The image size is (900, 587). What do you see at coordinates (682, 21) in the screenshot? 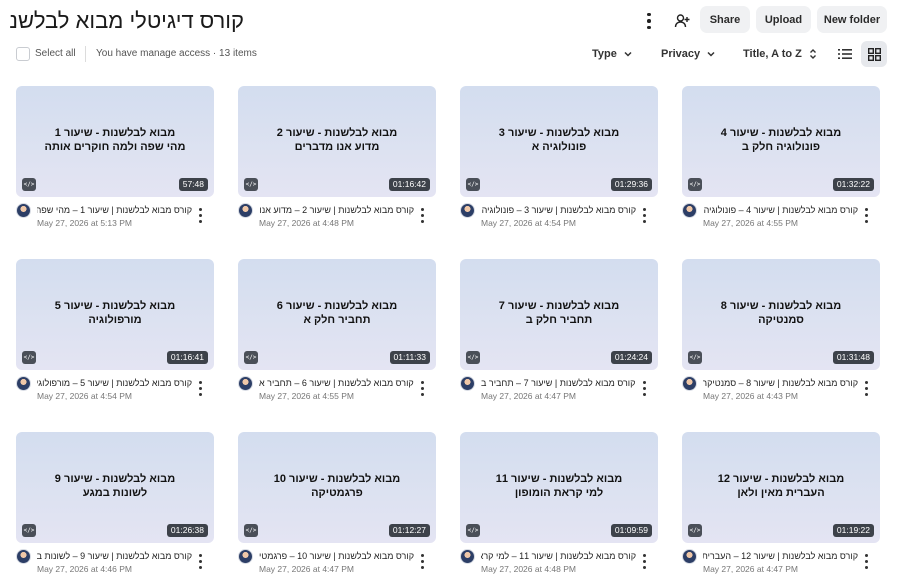
I see `invite-user-button` at bounding box center [682, 21].